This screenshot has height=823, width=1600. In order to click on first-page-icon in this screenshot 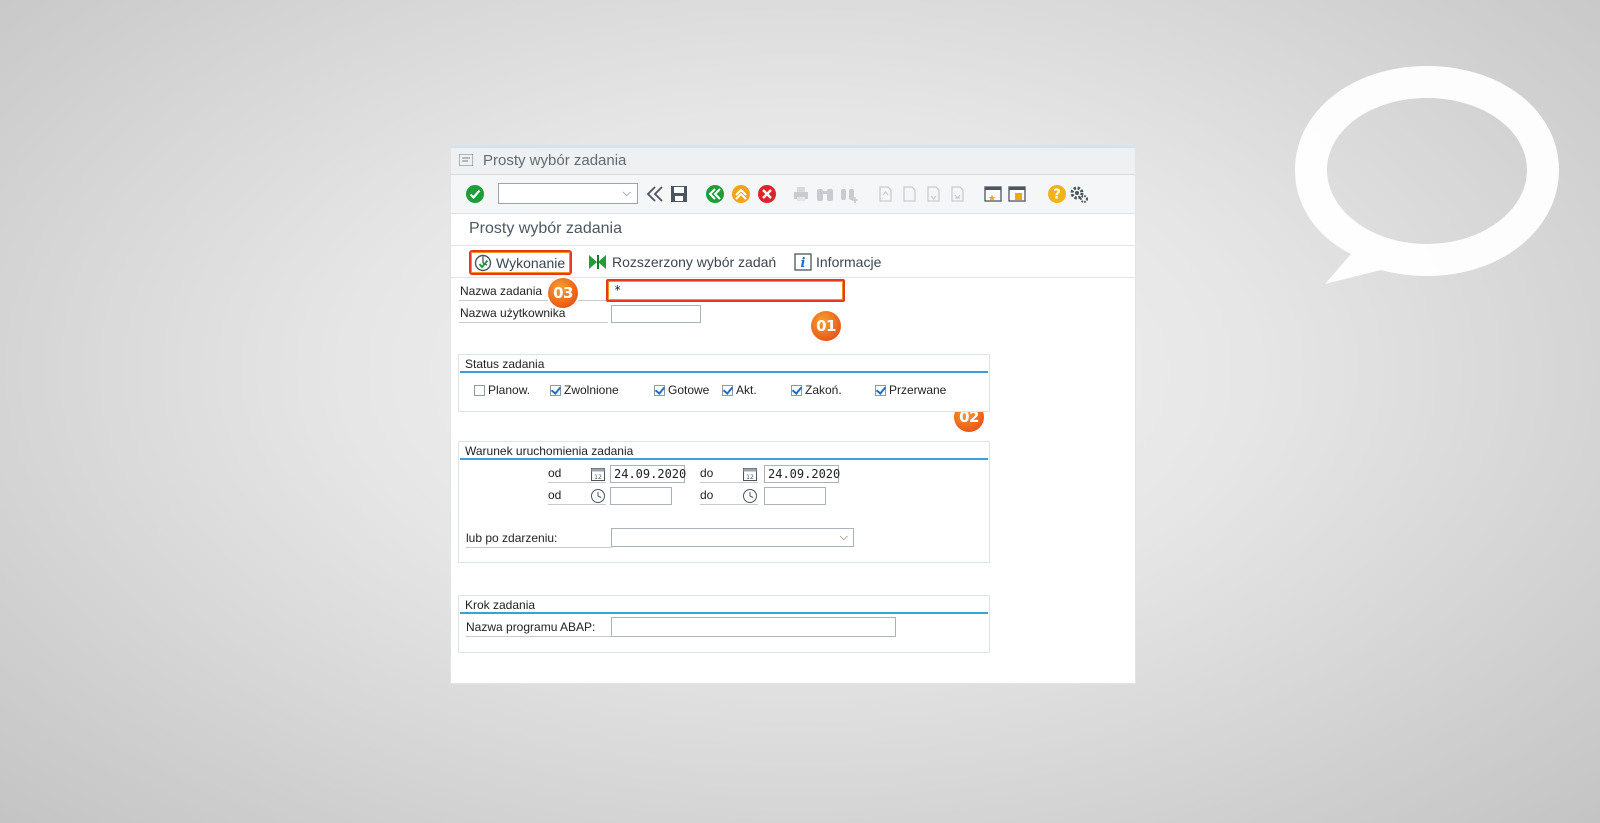, I will do `click(885, 194)`.